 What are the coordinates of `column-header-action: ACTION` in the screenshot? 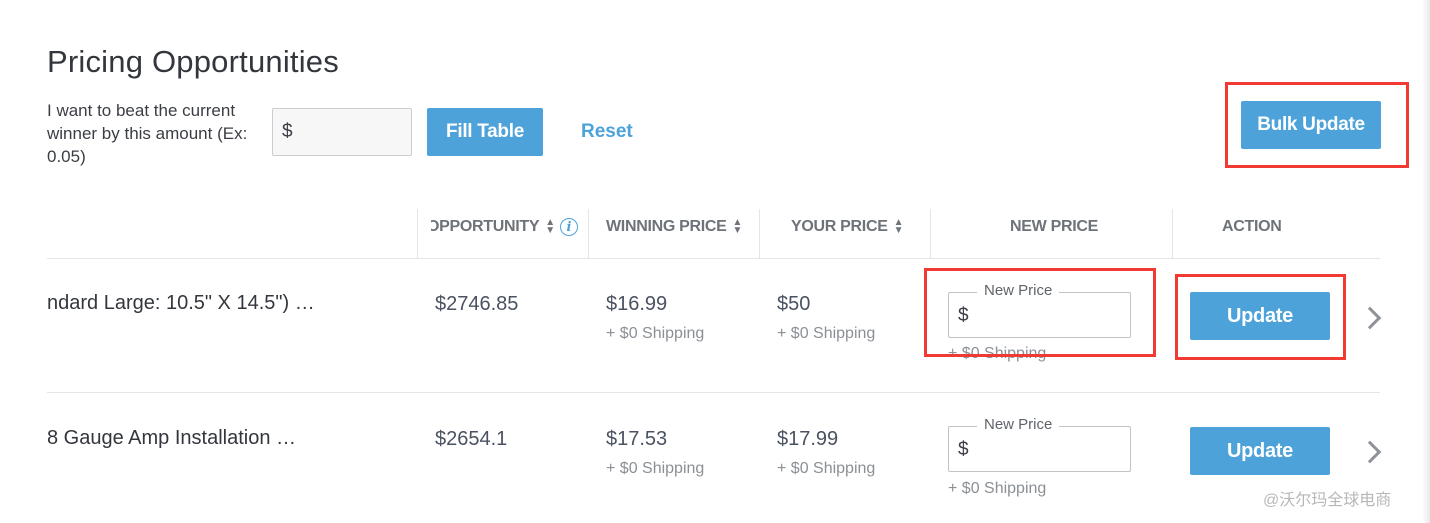 It's located at (1252, 227).